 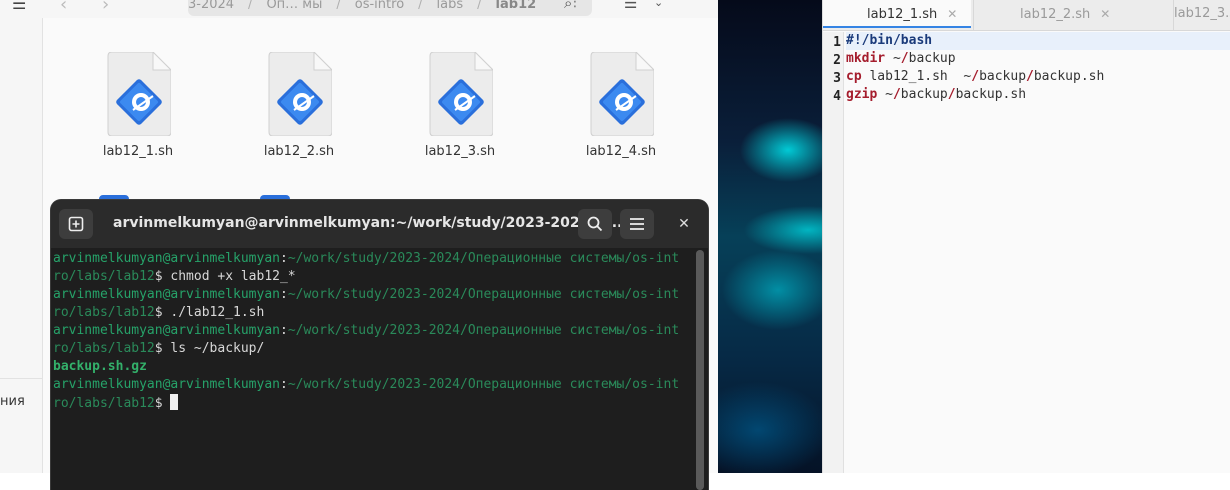 What do you see at coordinates (159, 348) in the screenshot?
I see `terminal-line: ro/labs/lab12$ ls ~/backup/` at bounding box center [159, 348].